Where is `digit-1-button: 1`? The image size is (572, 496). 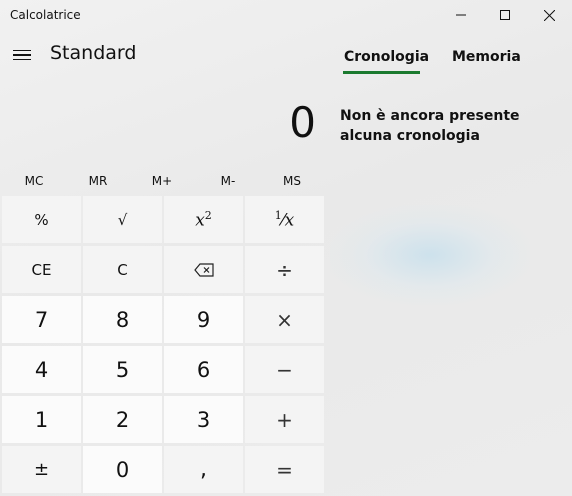 digit-1-button: 1 is located at coordinates (41, 419).